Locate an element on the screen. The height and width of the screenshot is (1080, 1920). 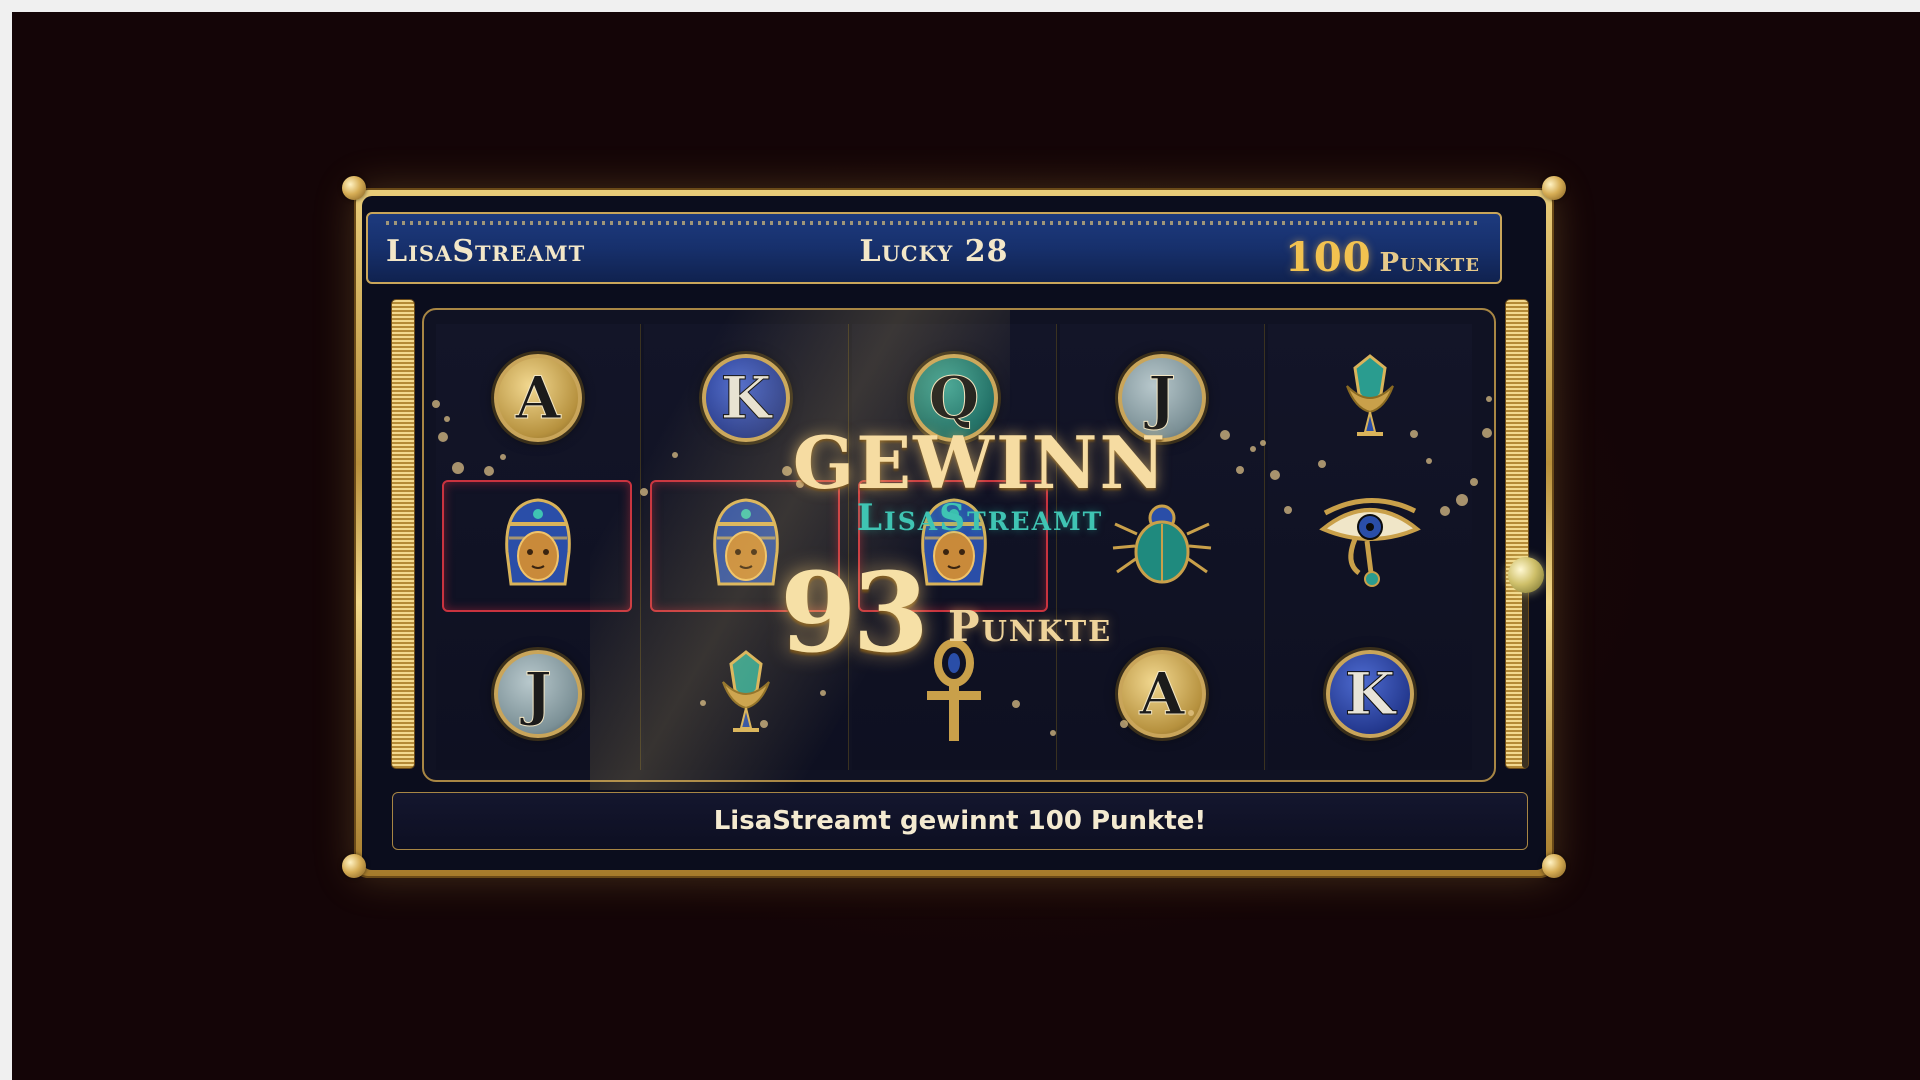
pharaoh-mask-icon is located at coordinates (538, 546).